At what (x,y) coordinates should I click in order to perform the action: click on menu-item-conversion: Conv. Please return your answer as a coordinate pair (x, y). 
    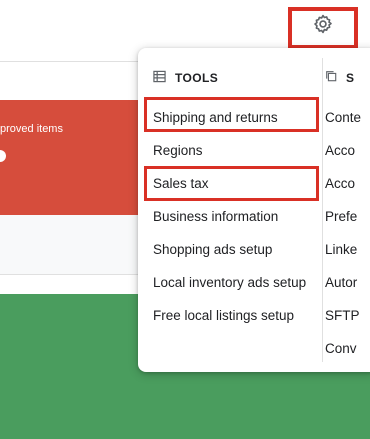
    Looking at the image, I should click on (341, 348).